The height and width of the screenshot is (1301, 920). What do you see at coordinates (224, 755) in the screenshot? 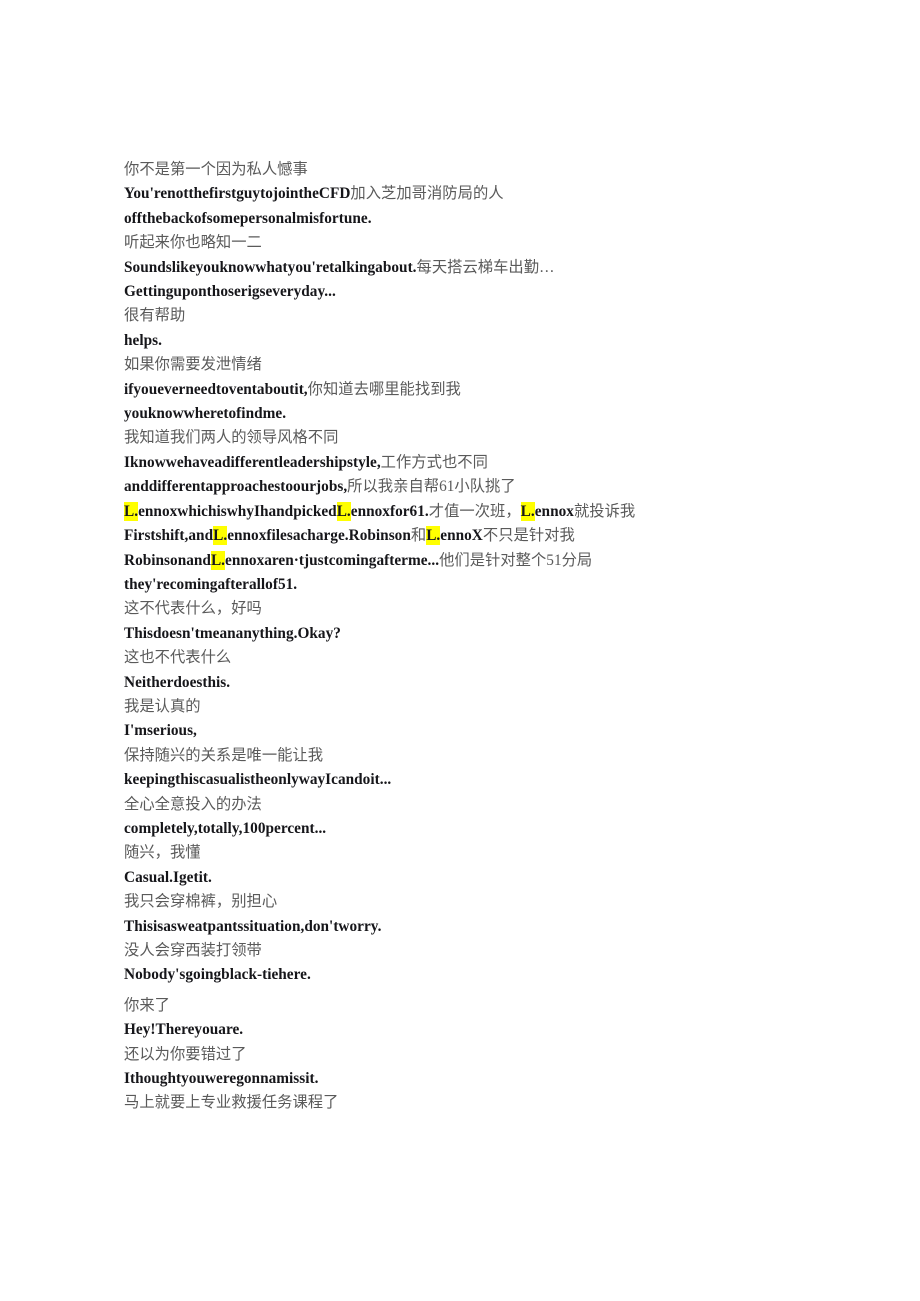
I see `transcript-line: 保持随兴的关系是唯一能让我` at bounding box center [224, 755].